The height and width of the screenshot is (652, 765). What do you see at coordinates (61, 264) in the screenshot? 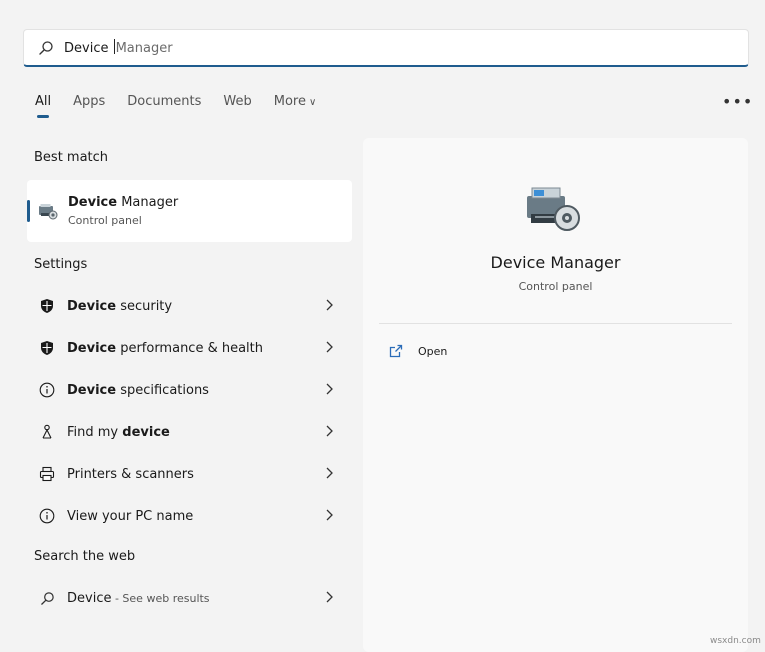
I see `settings-heading: Settings` at bounding box center [61, 264].